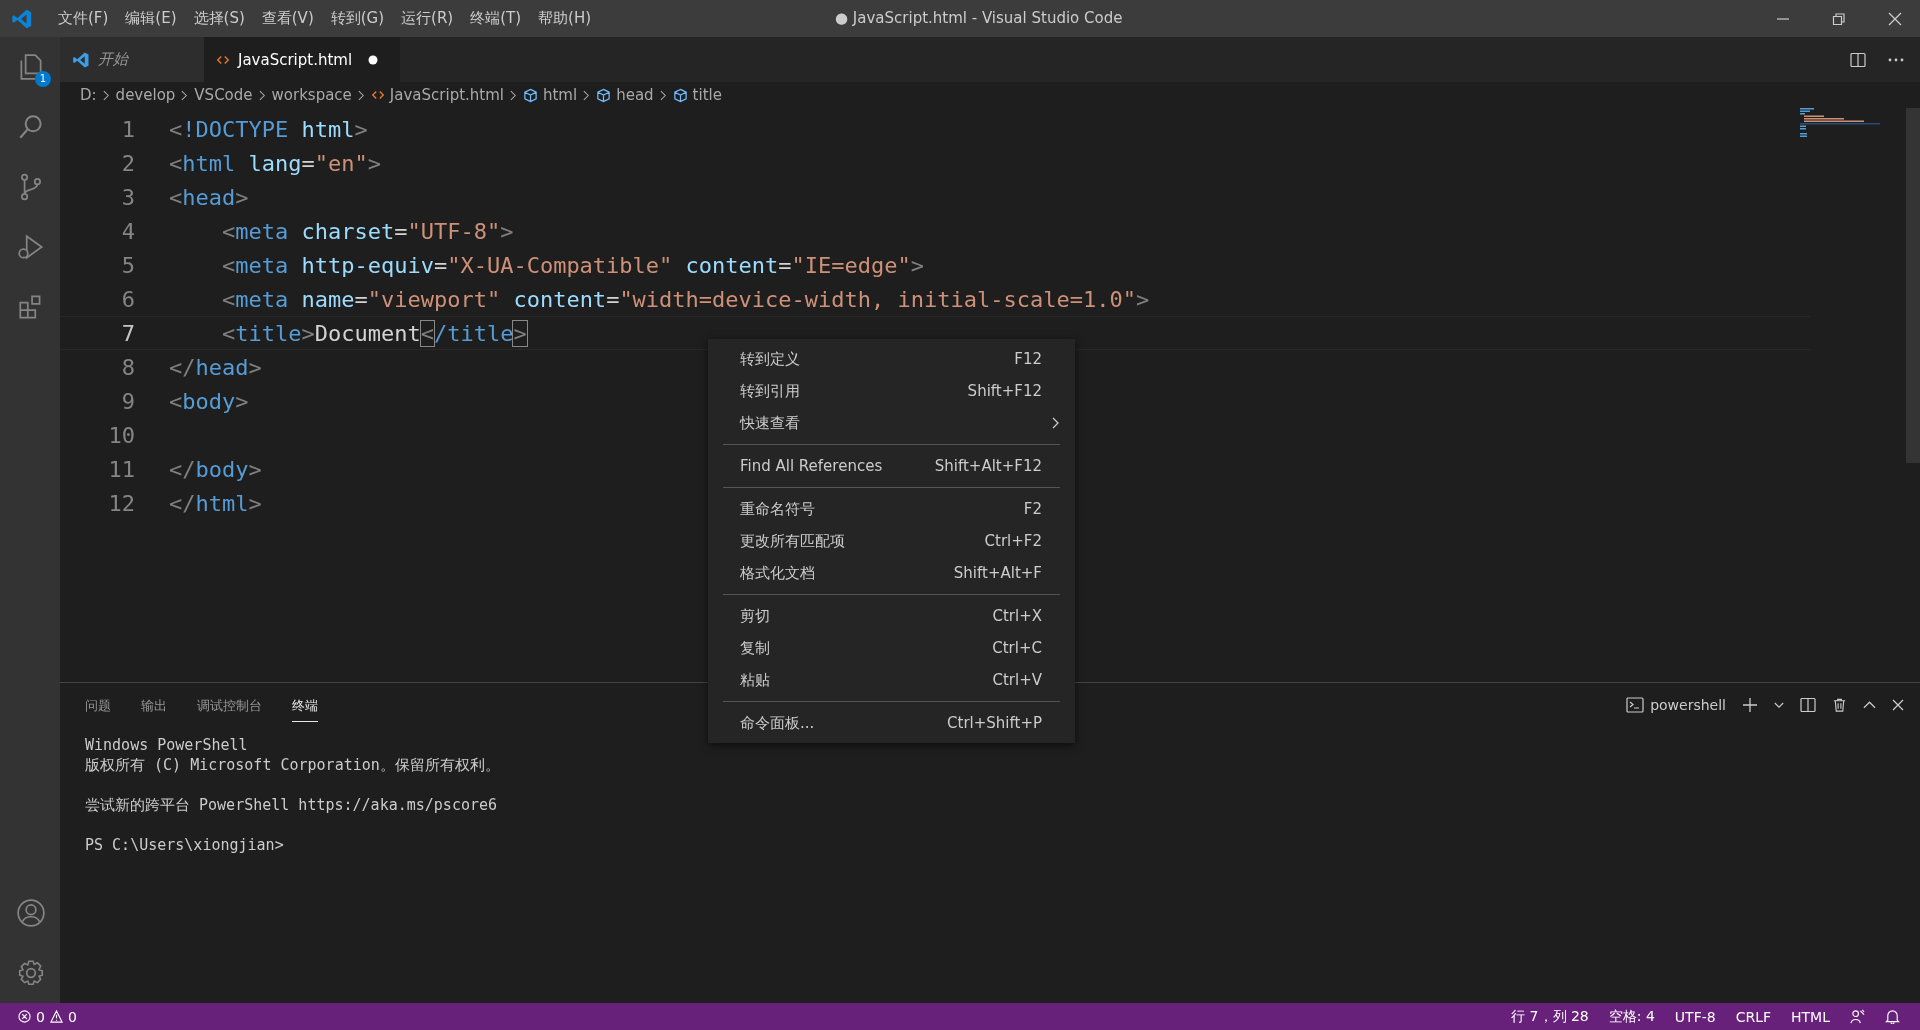 Image resolution: width=1920 pixels, height=1030 pixels. What do you see at coordinates (128, 231) in the screenshot?
I see `line-number: 4` at bounding box center [128, 231].